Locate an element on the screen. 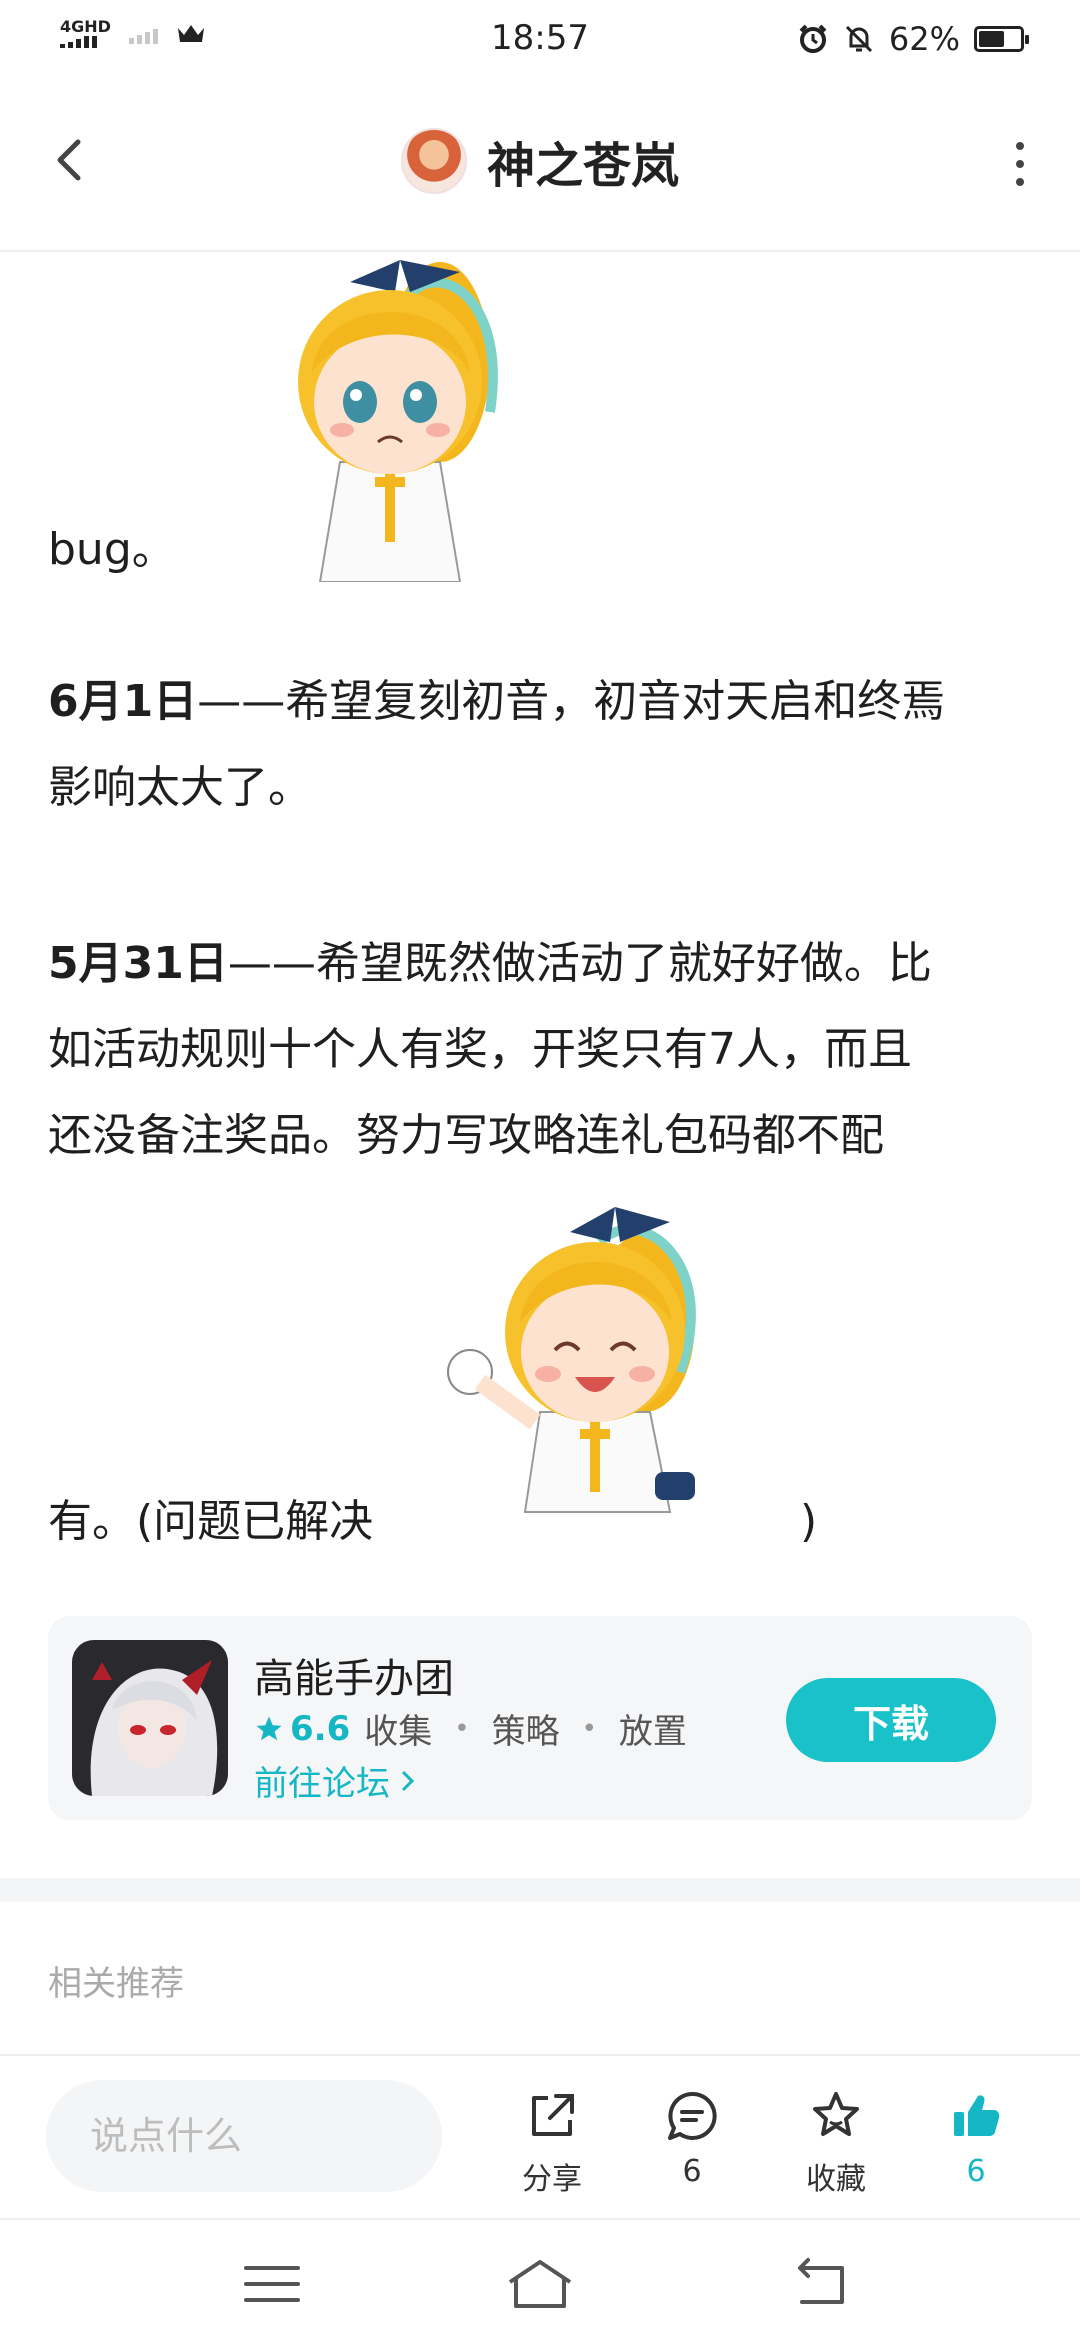  bottom-action-bar: 分享 6 收藏 6 is located at coordinates (540, 2137).